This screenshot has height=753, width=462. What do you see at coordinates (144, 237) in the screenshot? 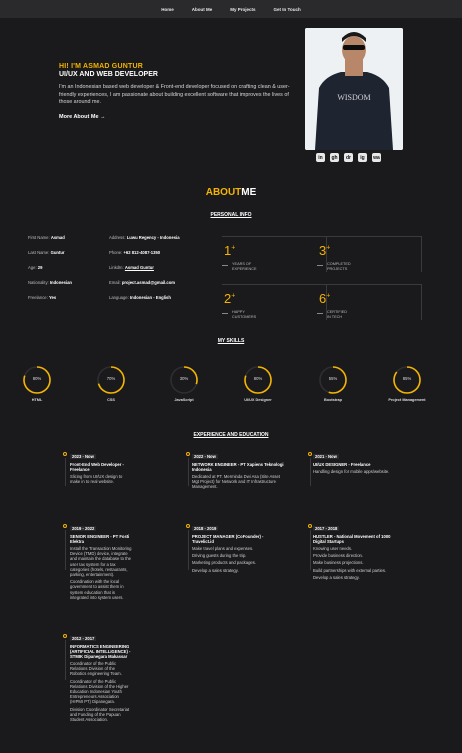
I see `info-address: Address: Luwu Regency - Indonesia` at bounding box center [144, 237].